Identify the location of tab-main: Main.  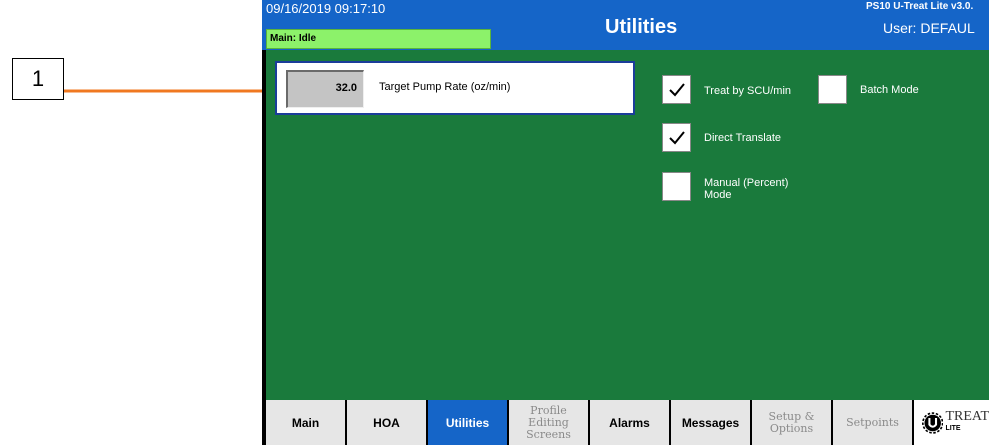
(305, 422).